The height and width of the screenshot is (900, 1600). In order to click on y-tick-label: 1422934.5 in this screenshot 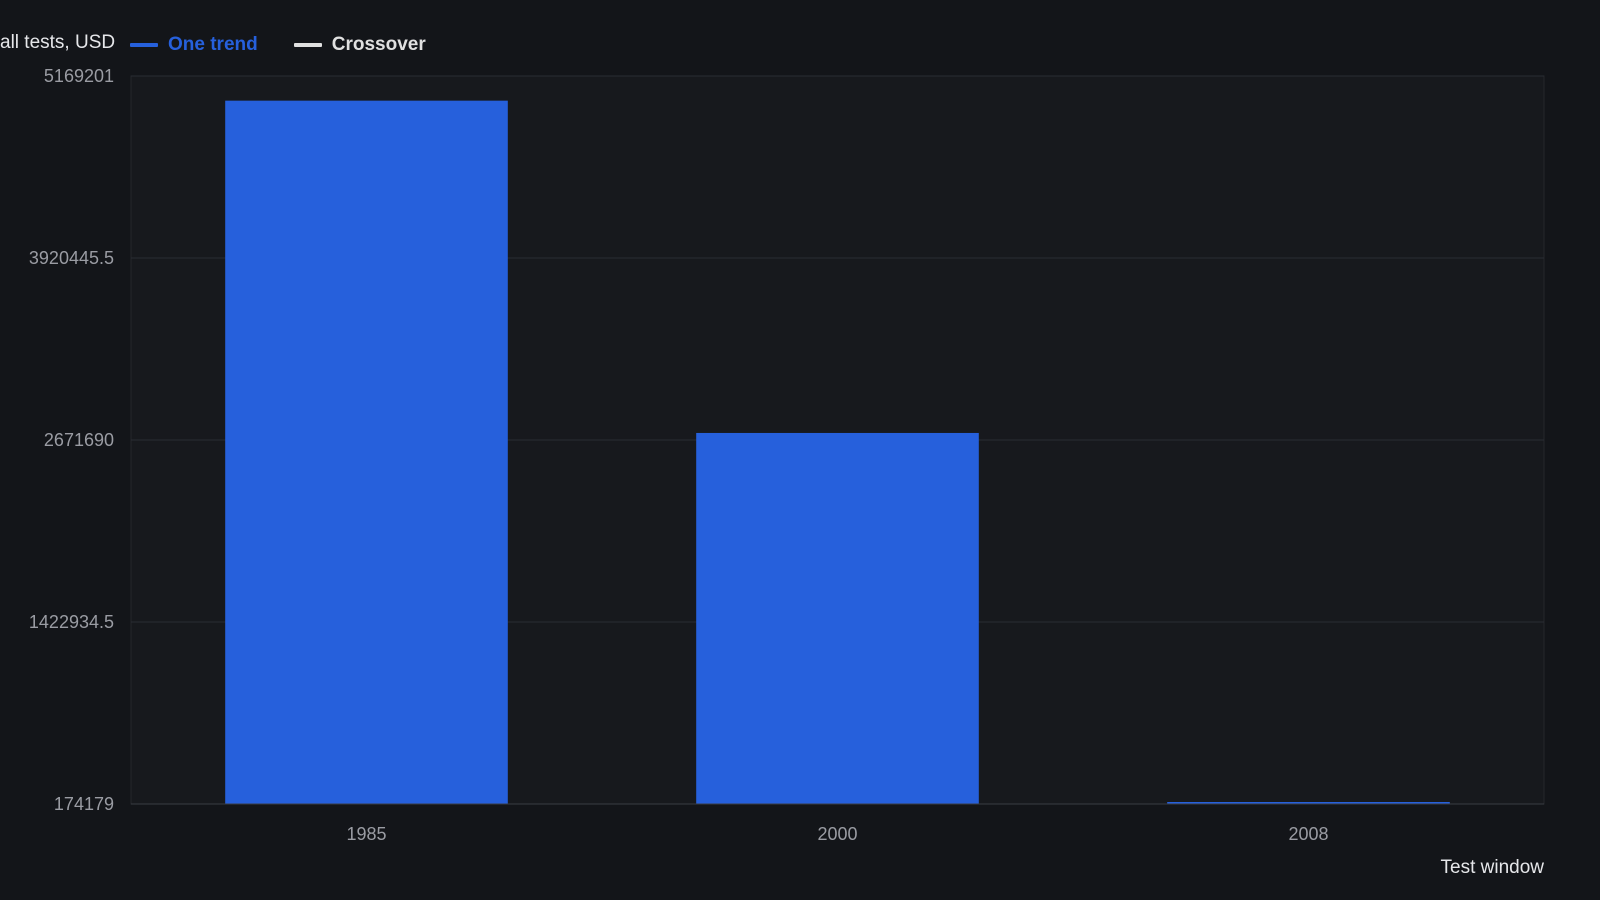, I will do `click(71, 622)`.